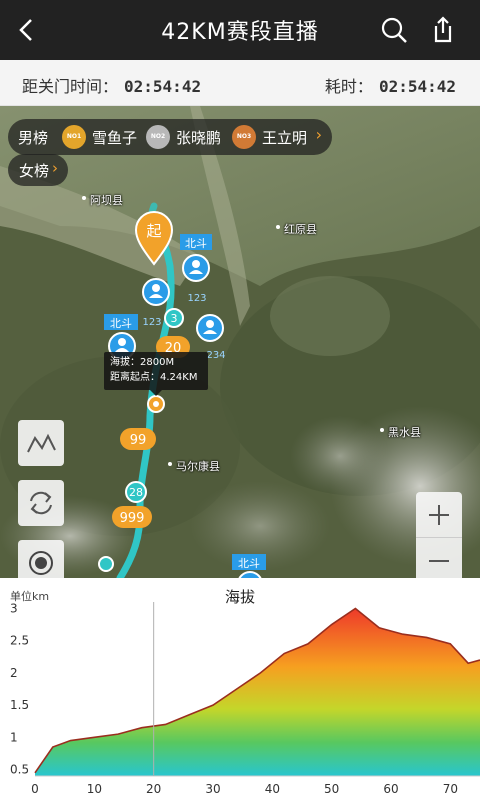 The width and height of the screenshot is (480, 800). I want to click on cutoff-label: 距关门时间：, so click(70, 86).